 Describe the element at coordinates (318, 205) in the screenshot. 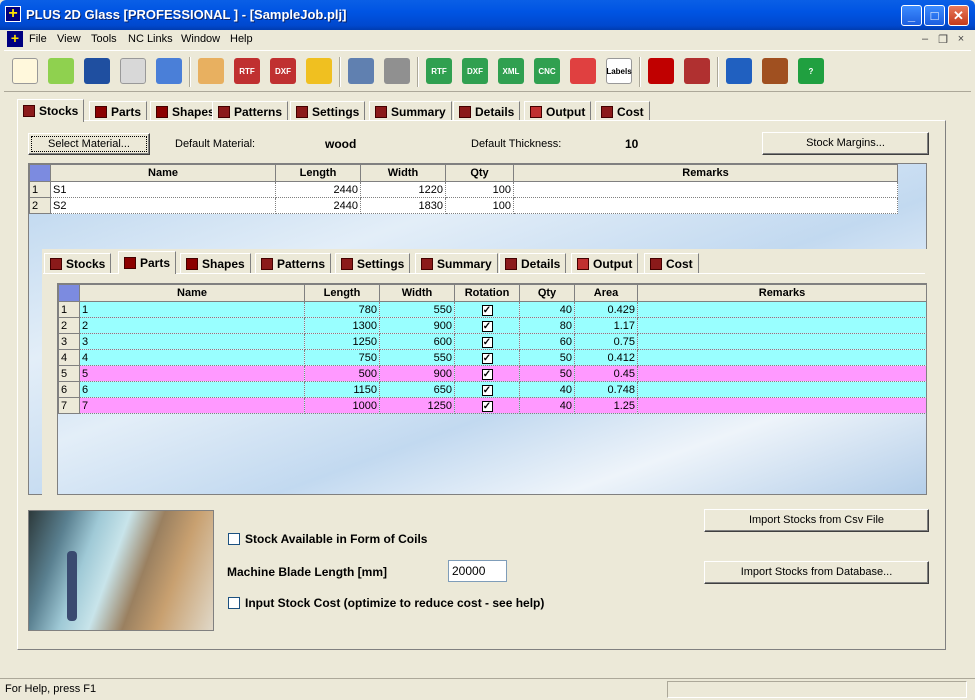

I see `cell-length: 2440` at that location.